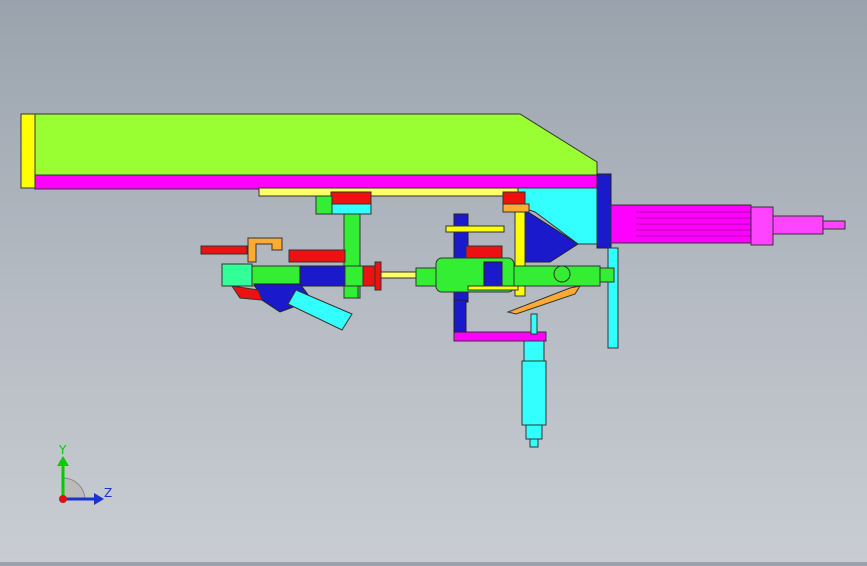 The height and width of the screenshot is (566, 867). Describe the element at coordinates (534, 393) in the screenshot. I see `cylinder-barrel` at that location.